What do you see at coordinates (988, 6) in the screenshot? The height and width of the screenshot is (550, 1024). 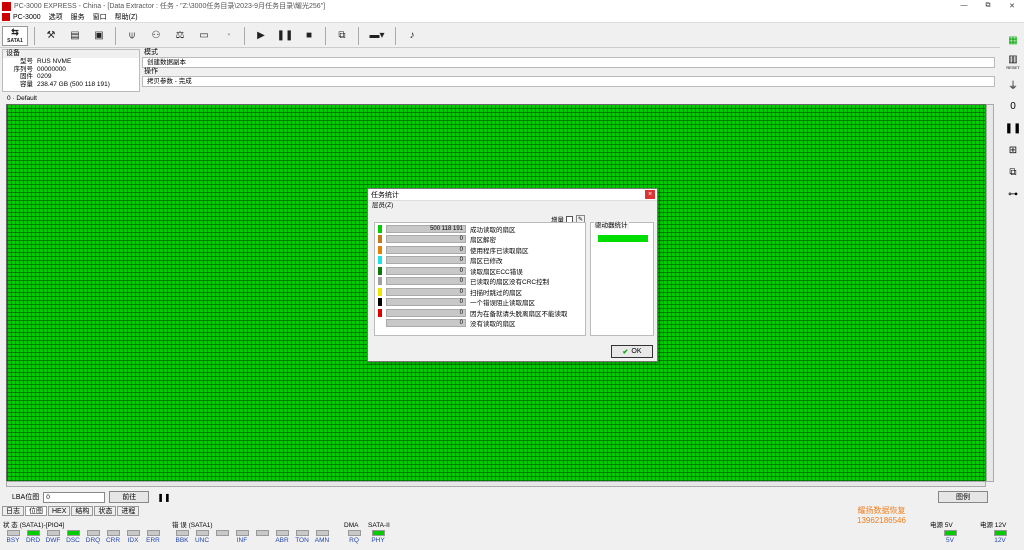 I see `restore-button: ⧉` at bounding box center [988, 6].